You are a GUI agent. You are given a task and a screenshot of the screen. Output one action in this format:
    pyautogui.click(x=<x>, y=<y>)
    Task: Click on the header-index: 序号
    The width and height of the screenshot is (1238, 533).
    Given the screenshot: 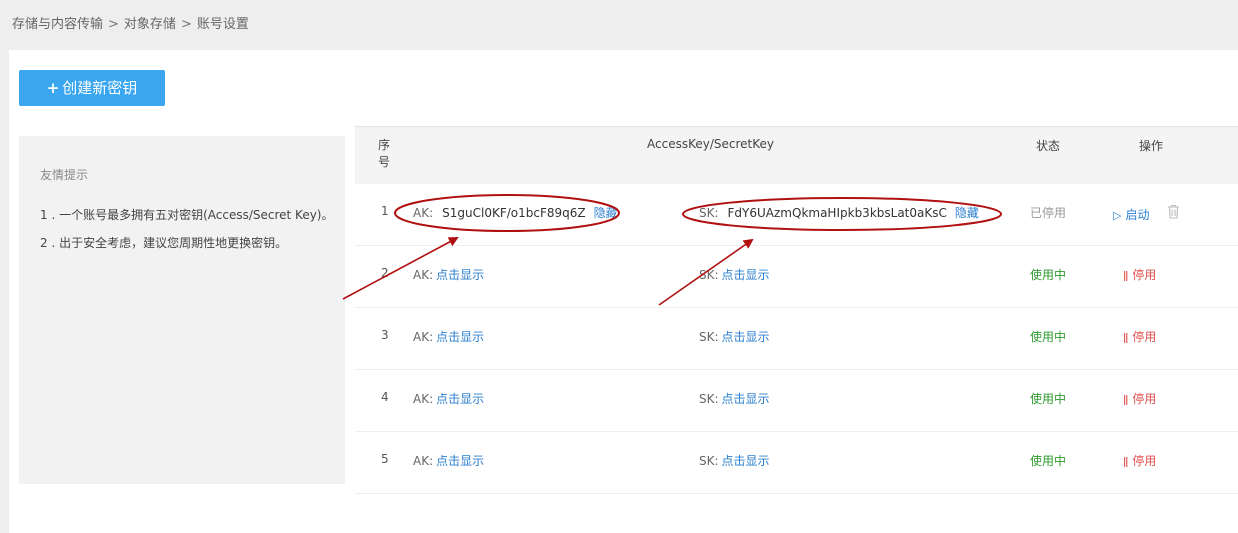 What is the action you would take?
    pyautogui.click(x=384, y=153)
    